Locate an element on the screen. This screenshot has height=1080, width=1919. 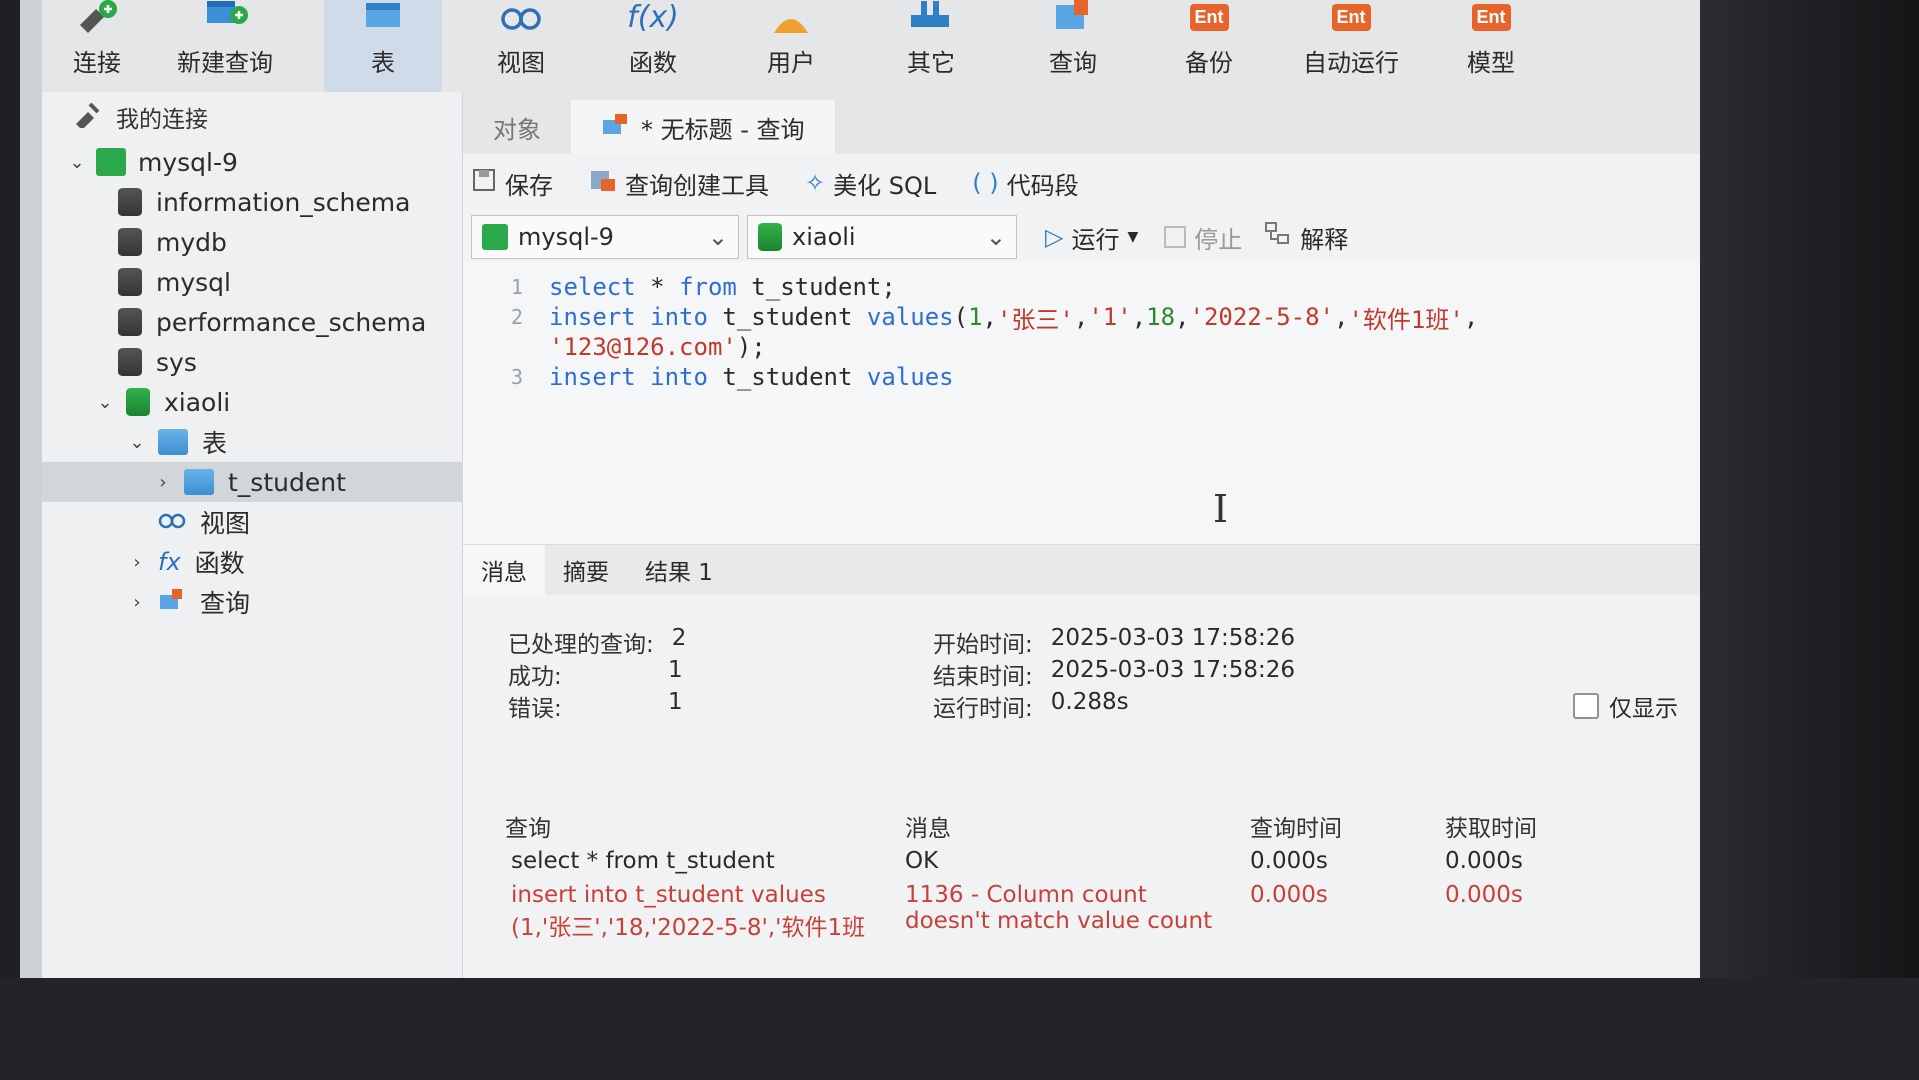
success-count: 成功: 1 is located at coordinates (595, 673).